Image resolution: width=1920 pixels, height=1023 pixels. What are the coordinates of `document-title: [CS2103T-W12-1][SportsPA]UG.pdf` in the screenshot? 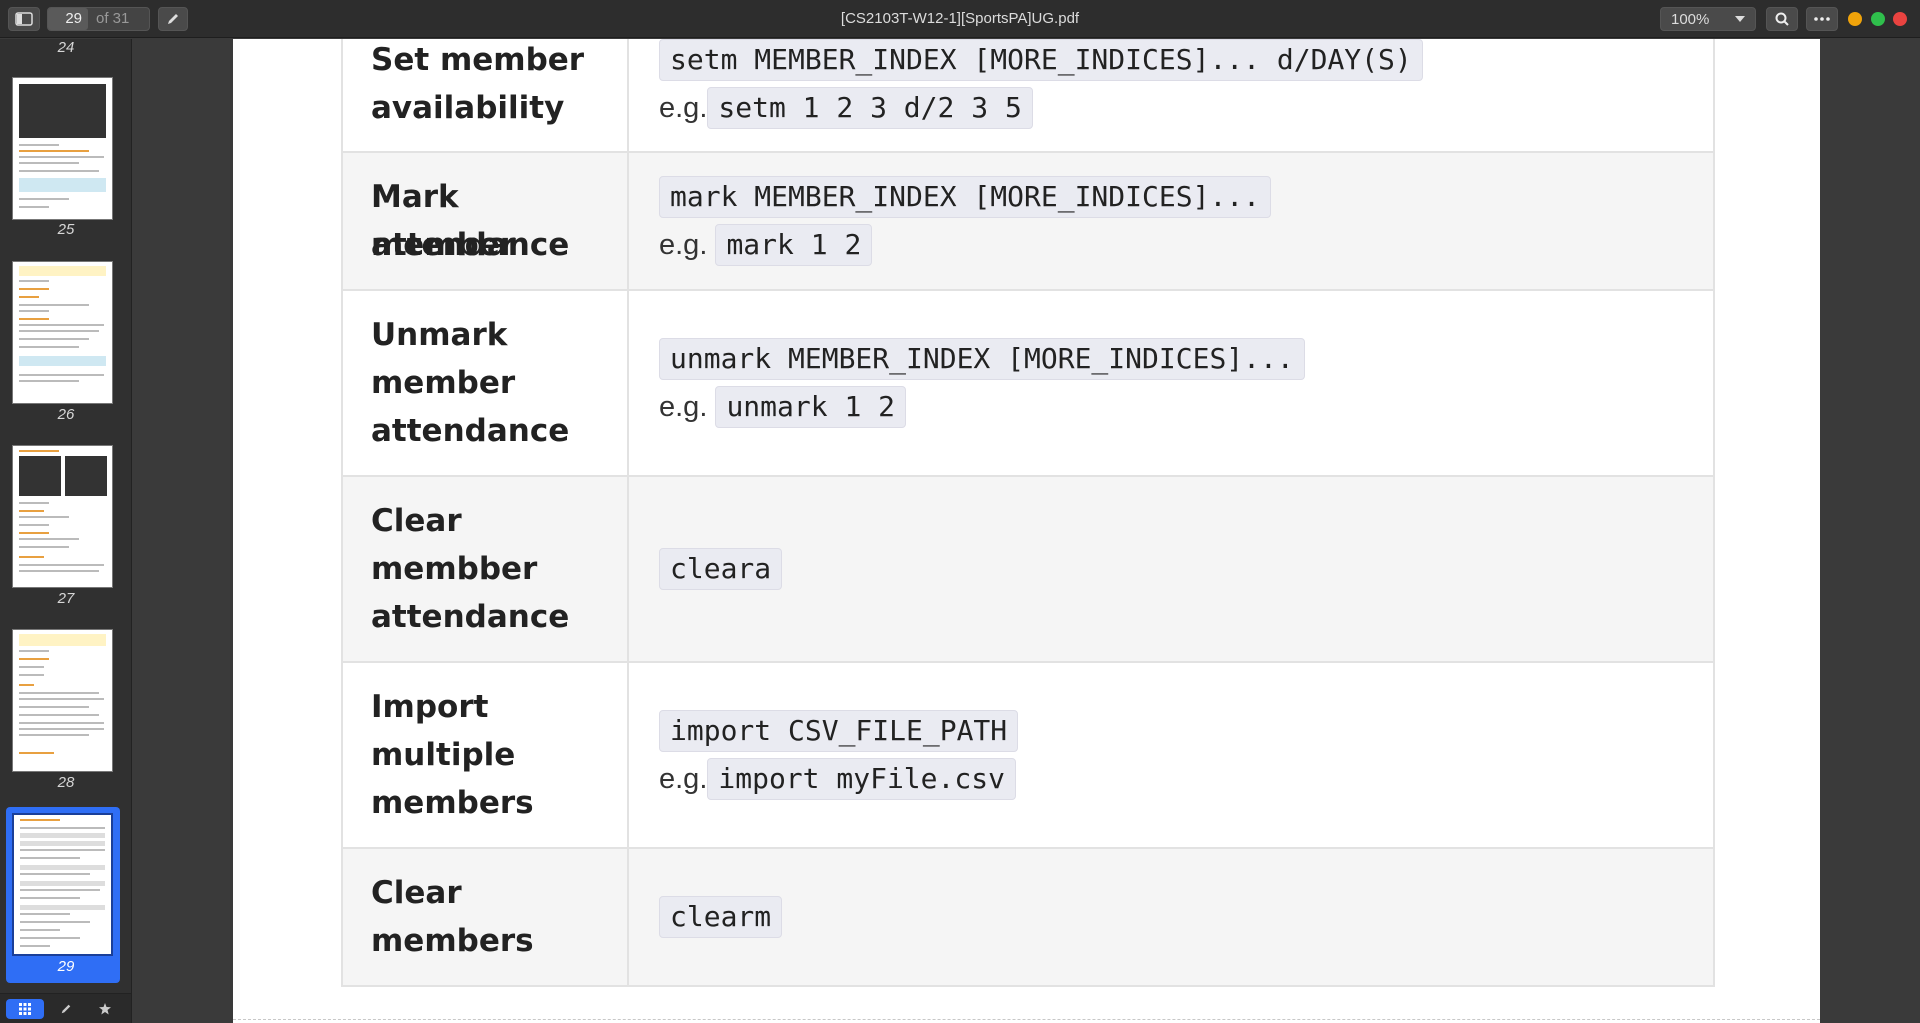 It's located at (960, 18).